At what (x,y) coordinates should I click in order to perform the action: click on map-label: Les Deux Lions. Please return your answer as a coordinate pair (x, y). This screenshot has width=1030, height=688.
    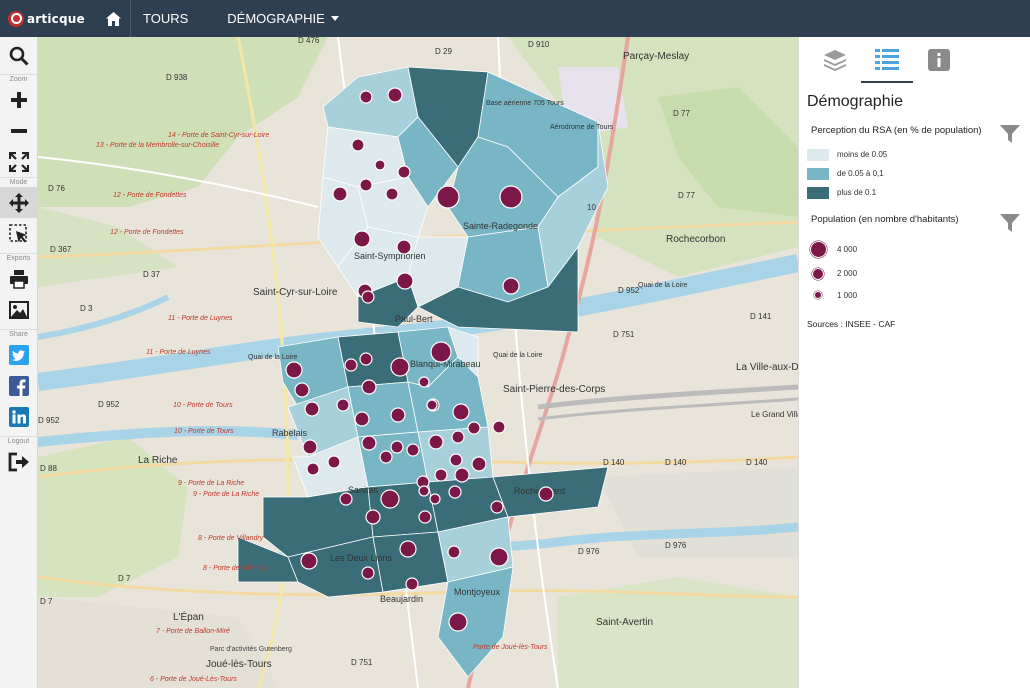
    Looking at the image, I should click on (361, 558).